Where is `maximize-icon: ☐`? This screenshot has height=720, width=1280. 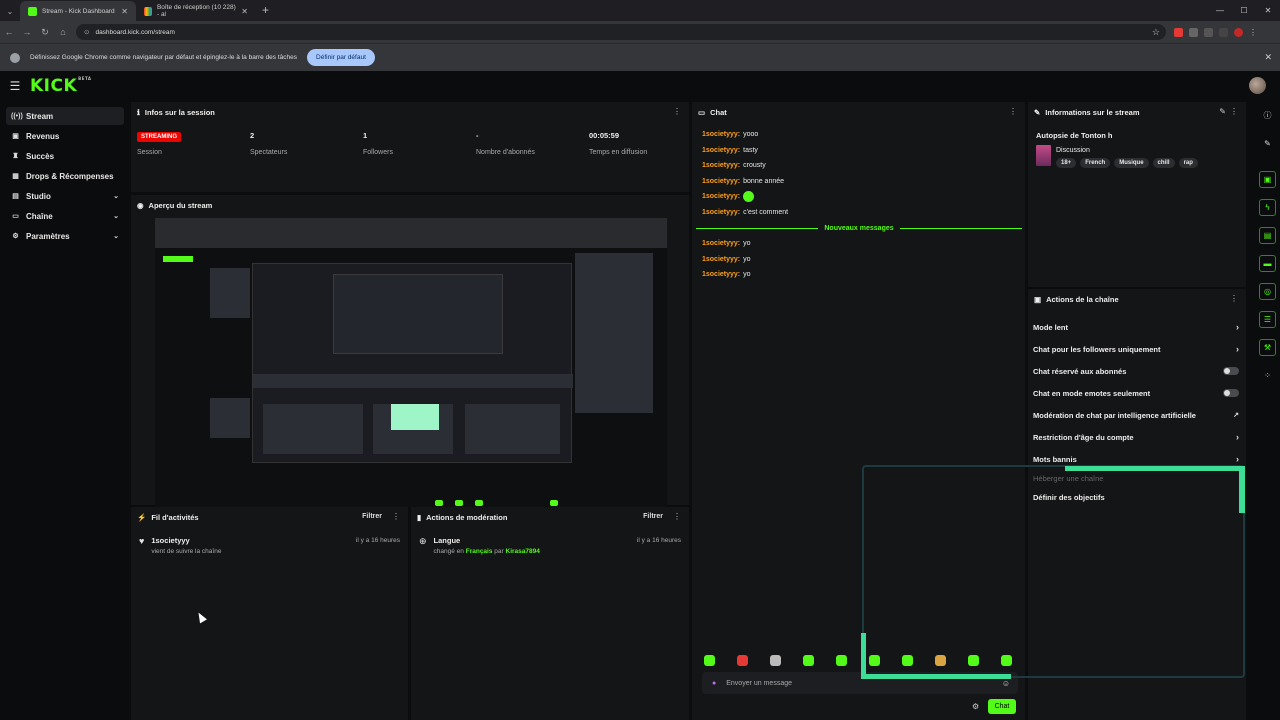 maximize-icon: ☐ is located at coordinates (1244, 10).